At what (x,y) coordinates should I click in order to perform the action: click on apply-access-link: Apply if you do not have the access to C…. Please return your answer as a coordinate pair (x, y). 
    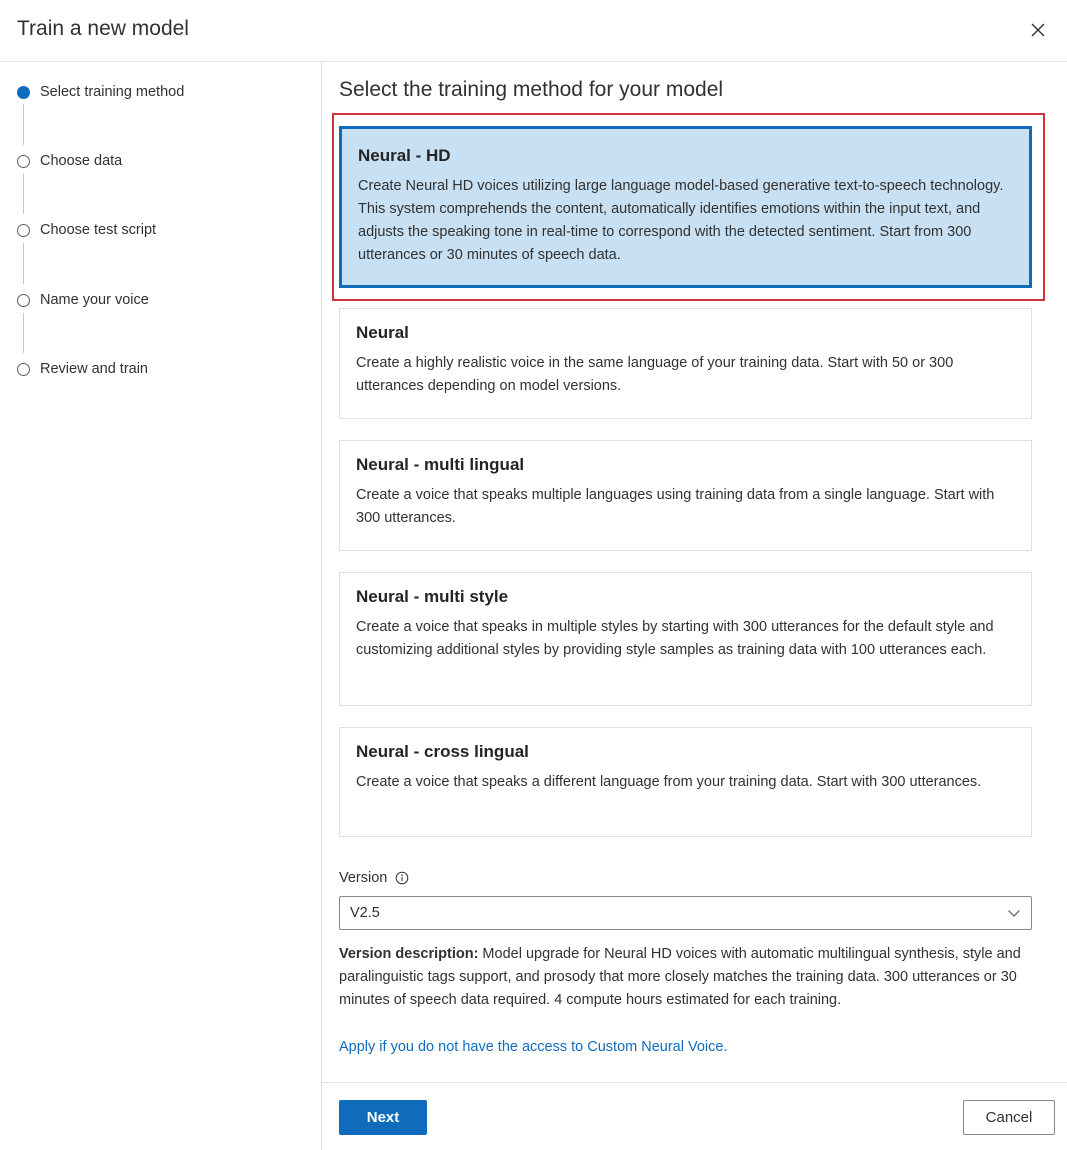
    Looking at the image, I should click on (533, 1047).